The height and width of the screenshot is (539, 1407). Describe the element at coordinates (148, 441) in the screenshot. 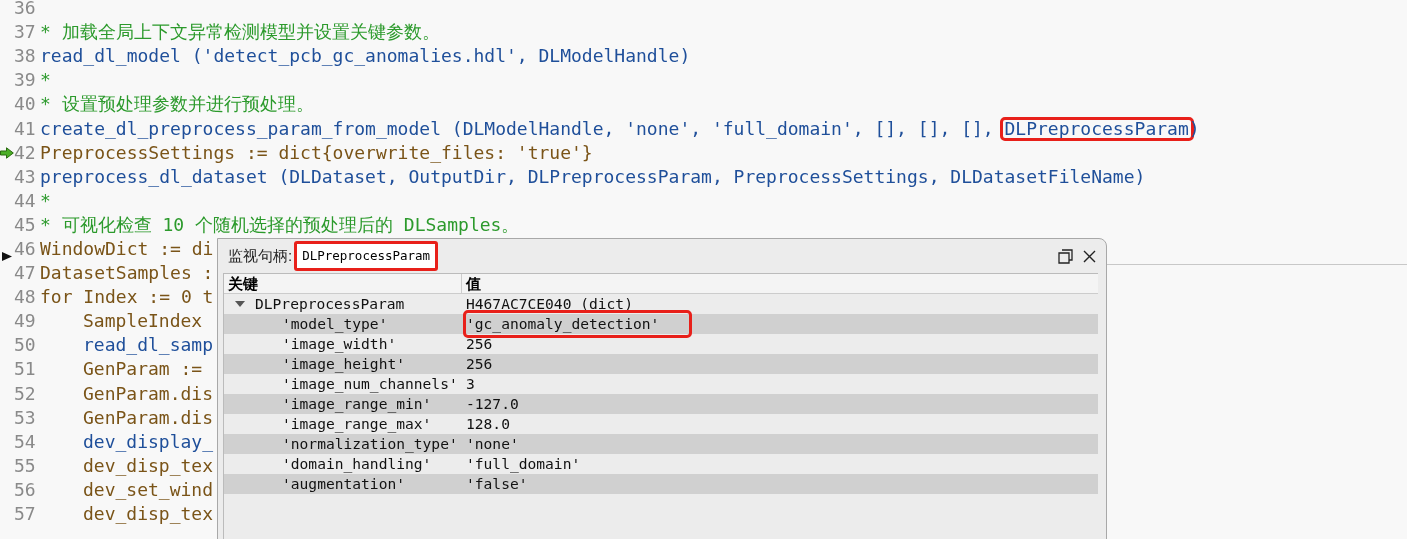

I see `code-text: dev_display_` at that location.